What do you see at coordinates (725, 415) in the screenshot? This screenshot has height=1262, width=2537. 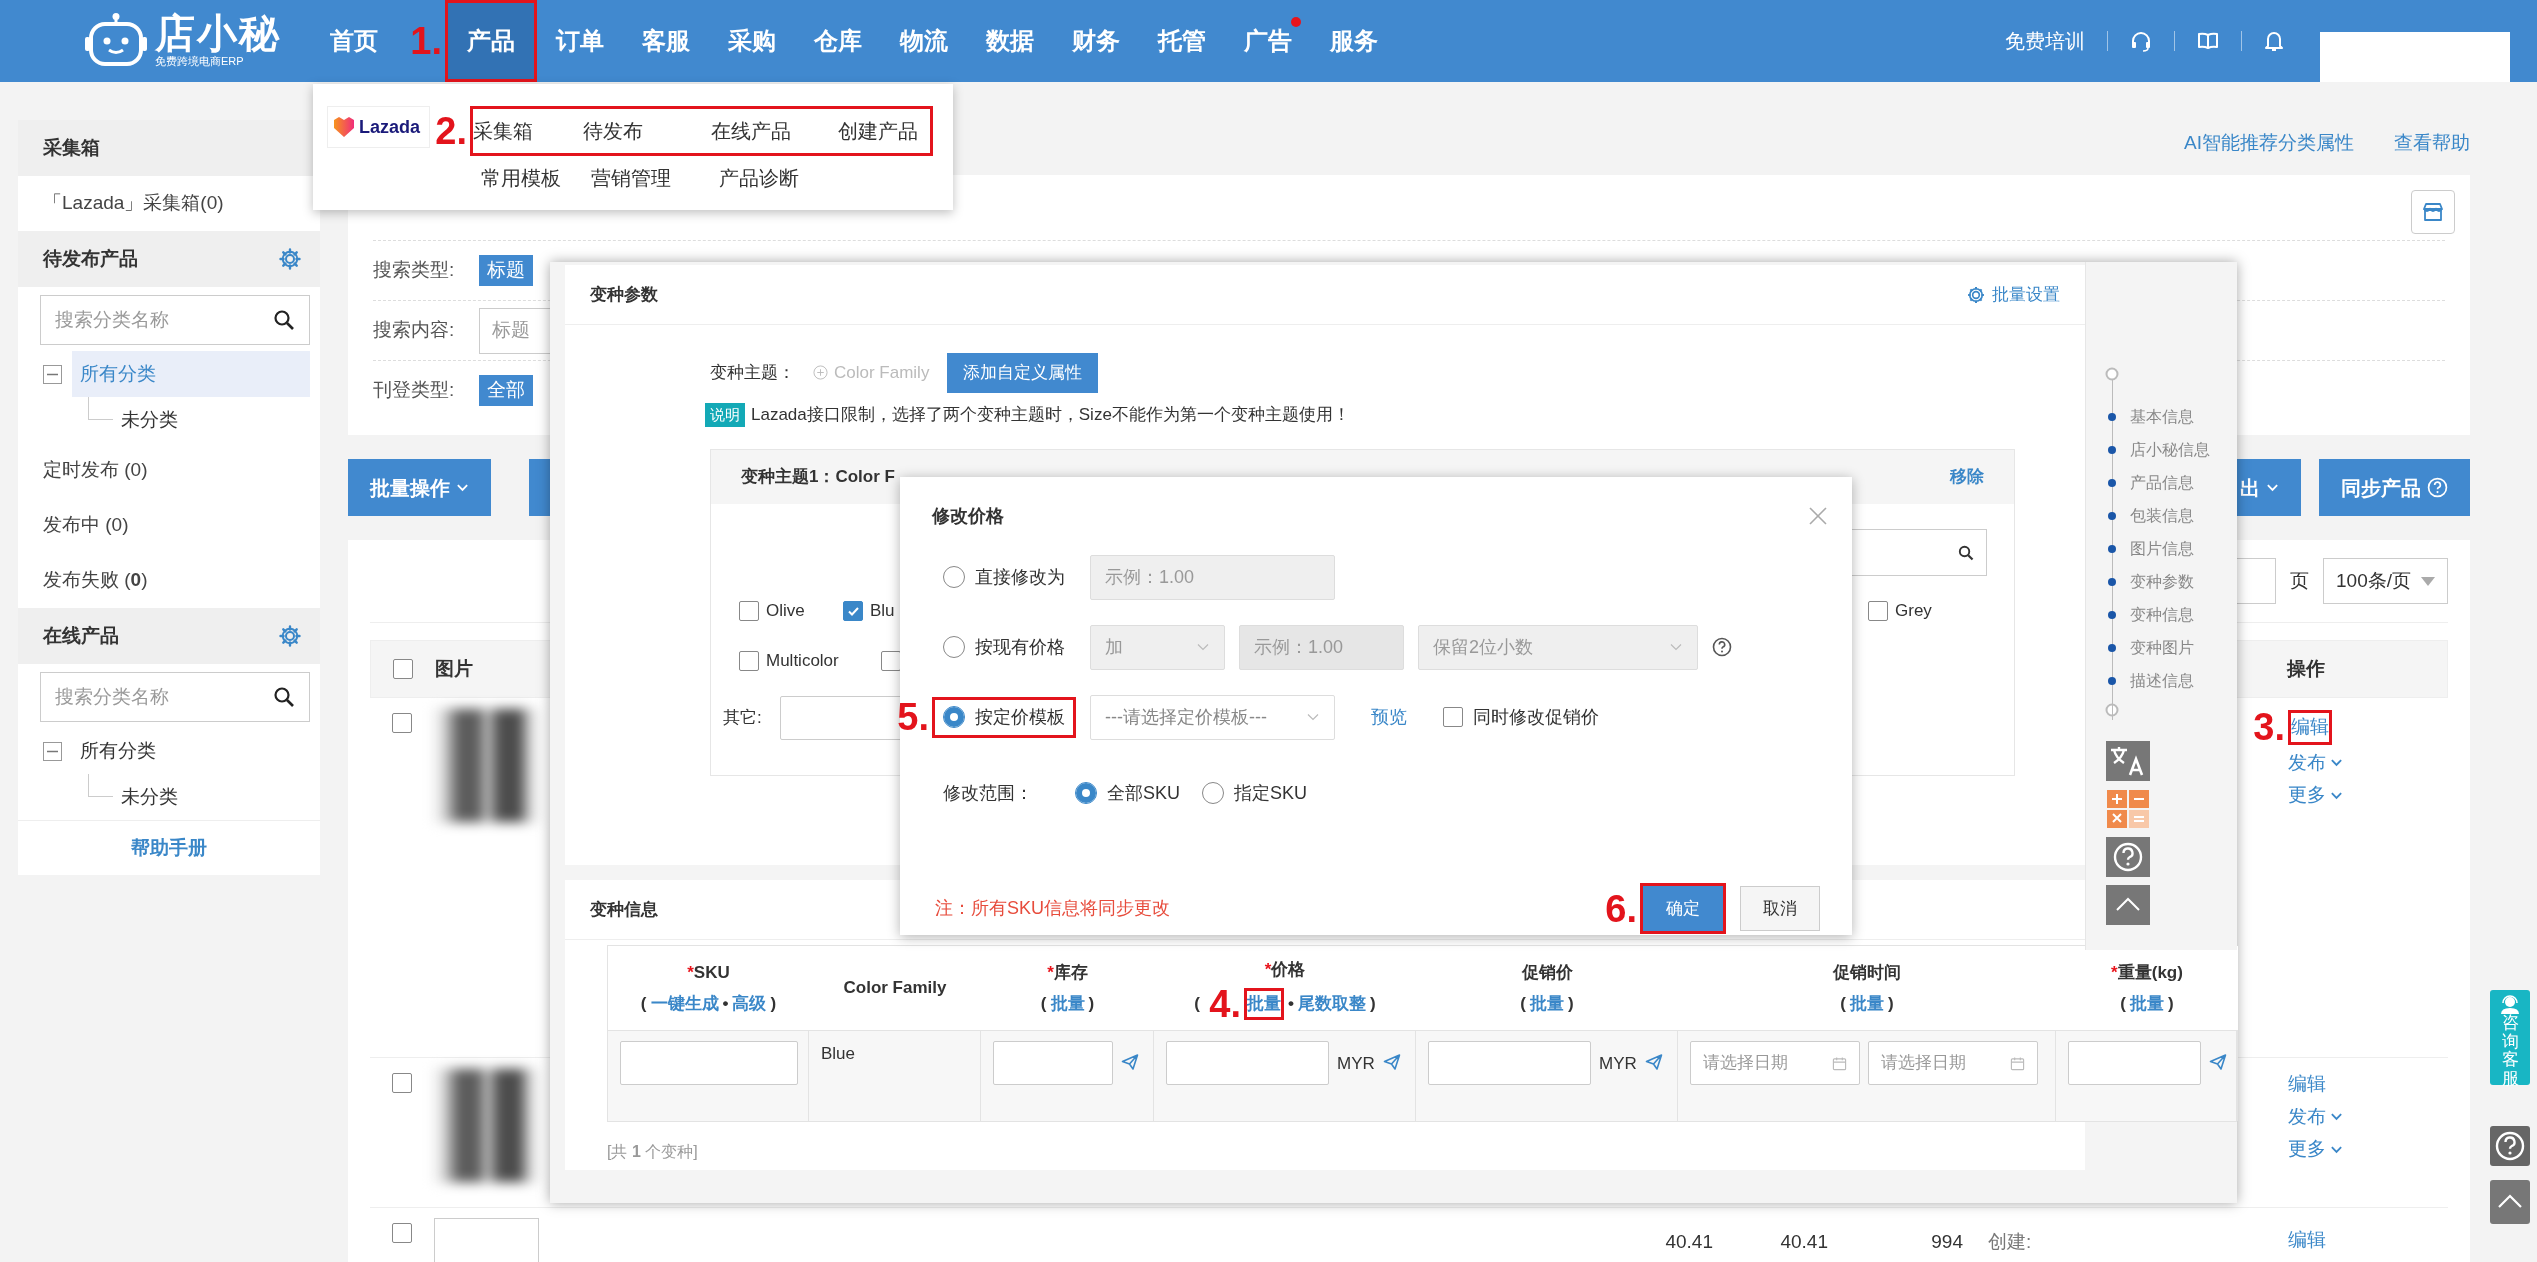 I see `notice-tag: 说明` at bounding box center [725, 415].